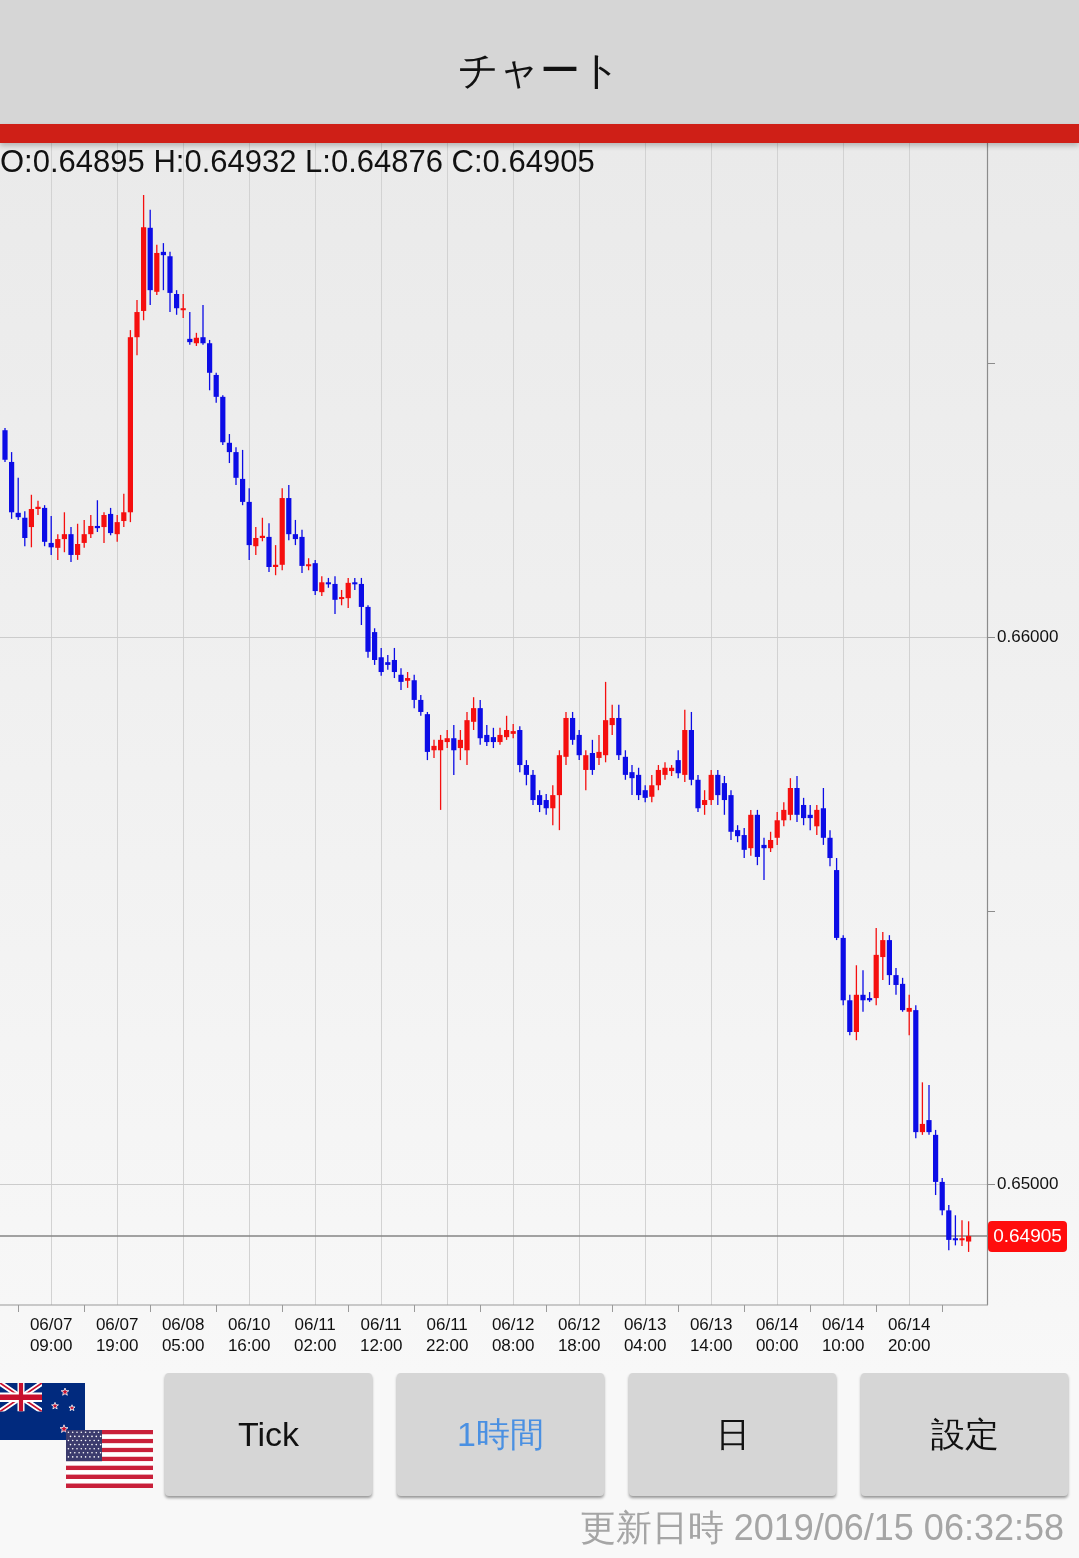 The width and height of the screenshot is (1079, 1558). Describe the element at coordinates (777, 1335) in the screenshot. I see `time-axis-label: 06/14 00:00` at that location.